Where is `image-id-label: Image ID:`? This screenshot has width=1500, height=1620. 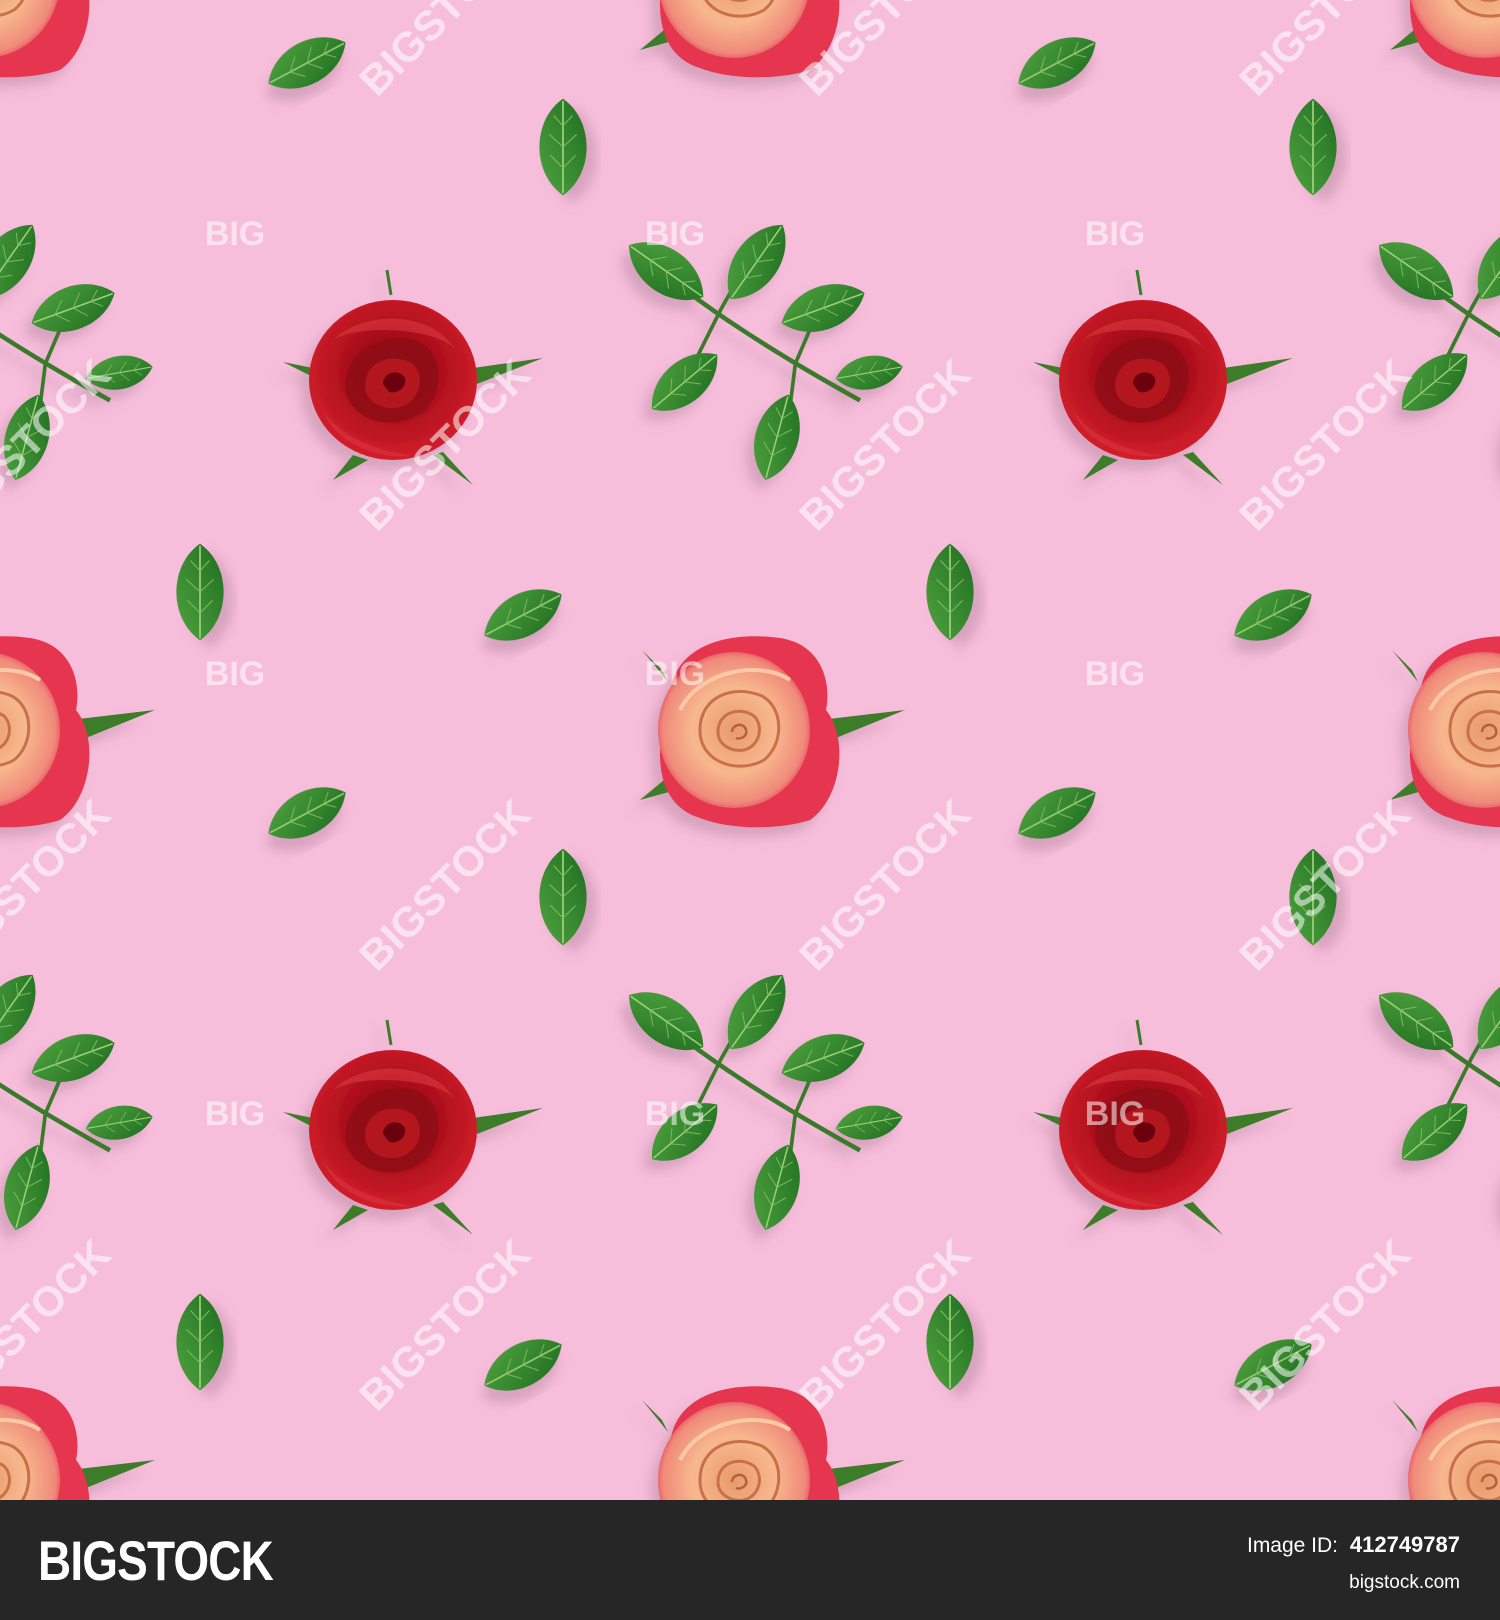 image-id-label: Image ID: is located at coordinates (1292, 1545).